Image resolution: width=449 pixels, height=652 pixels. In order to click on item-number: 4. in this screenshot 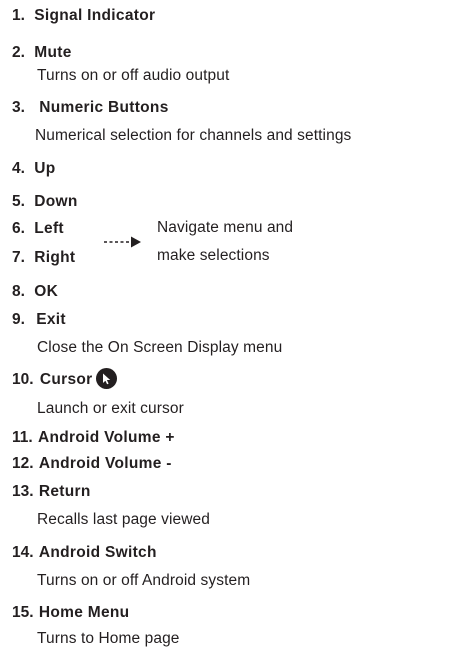, I will do `click(18, 168)`.